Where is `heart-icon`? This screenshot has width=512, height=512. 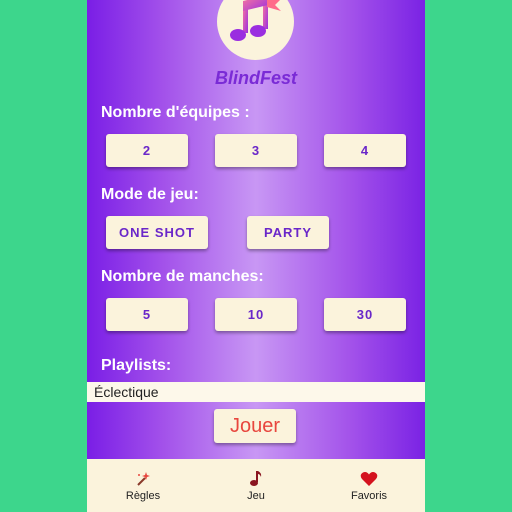
heart-icon is located at coordinates (369, 479).